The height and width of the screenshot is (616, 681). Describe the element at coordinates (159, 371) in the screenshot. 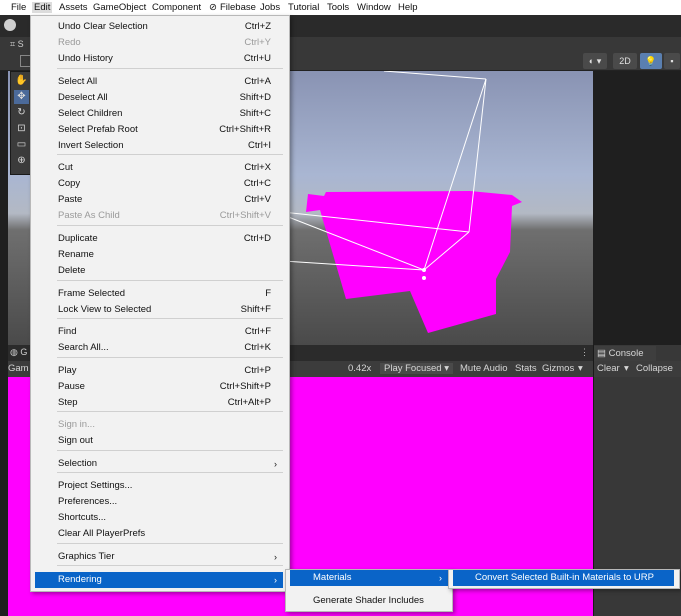

I see `menu-item-play: Play Ctrl+P` at that location.